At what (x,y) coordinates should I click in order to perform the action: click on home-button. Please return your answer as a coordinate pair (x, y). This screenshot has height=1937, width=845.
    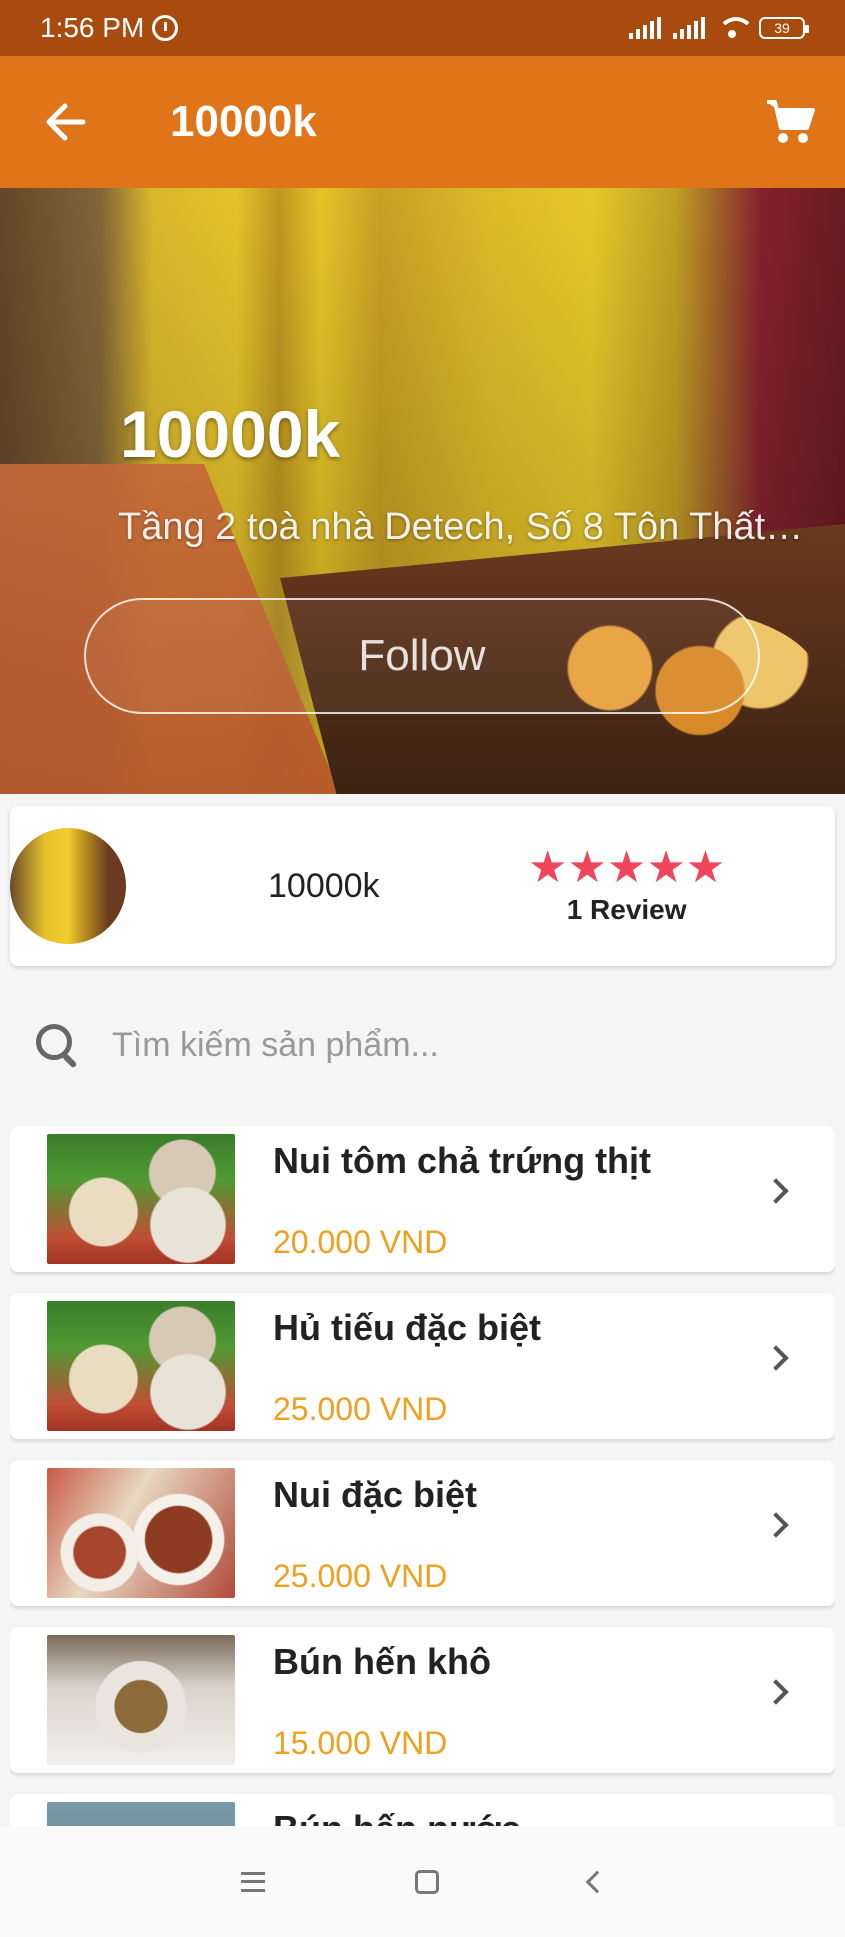
    Looking at the image, I should click on (426, 1881).